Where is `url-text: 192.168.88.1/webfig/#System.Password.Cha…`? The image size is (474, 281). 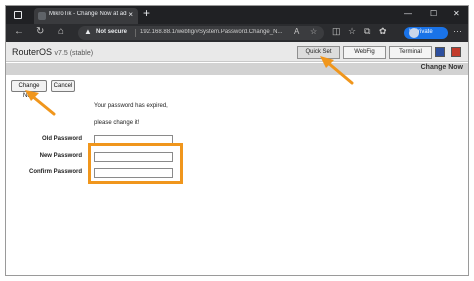 url-text: 192.168.88.1/webfig/#System.Password.Cha… is located at coordinates (215, 32).